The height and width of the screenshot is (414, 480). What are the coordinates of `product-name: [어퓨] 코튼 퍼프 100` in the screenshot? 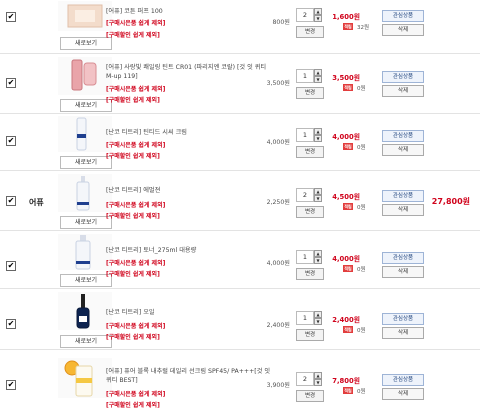 It's located at (188, 11).